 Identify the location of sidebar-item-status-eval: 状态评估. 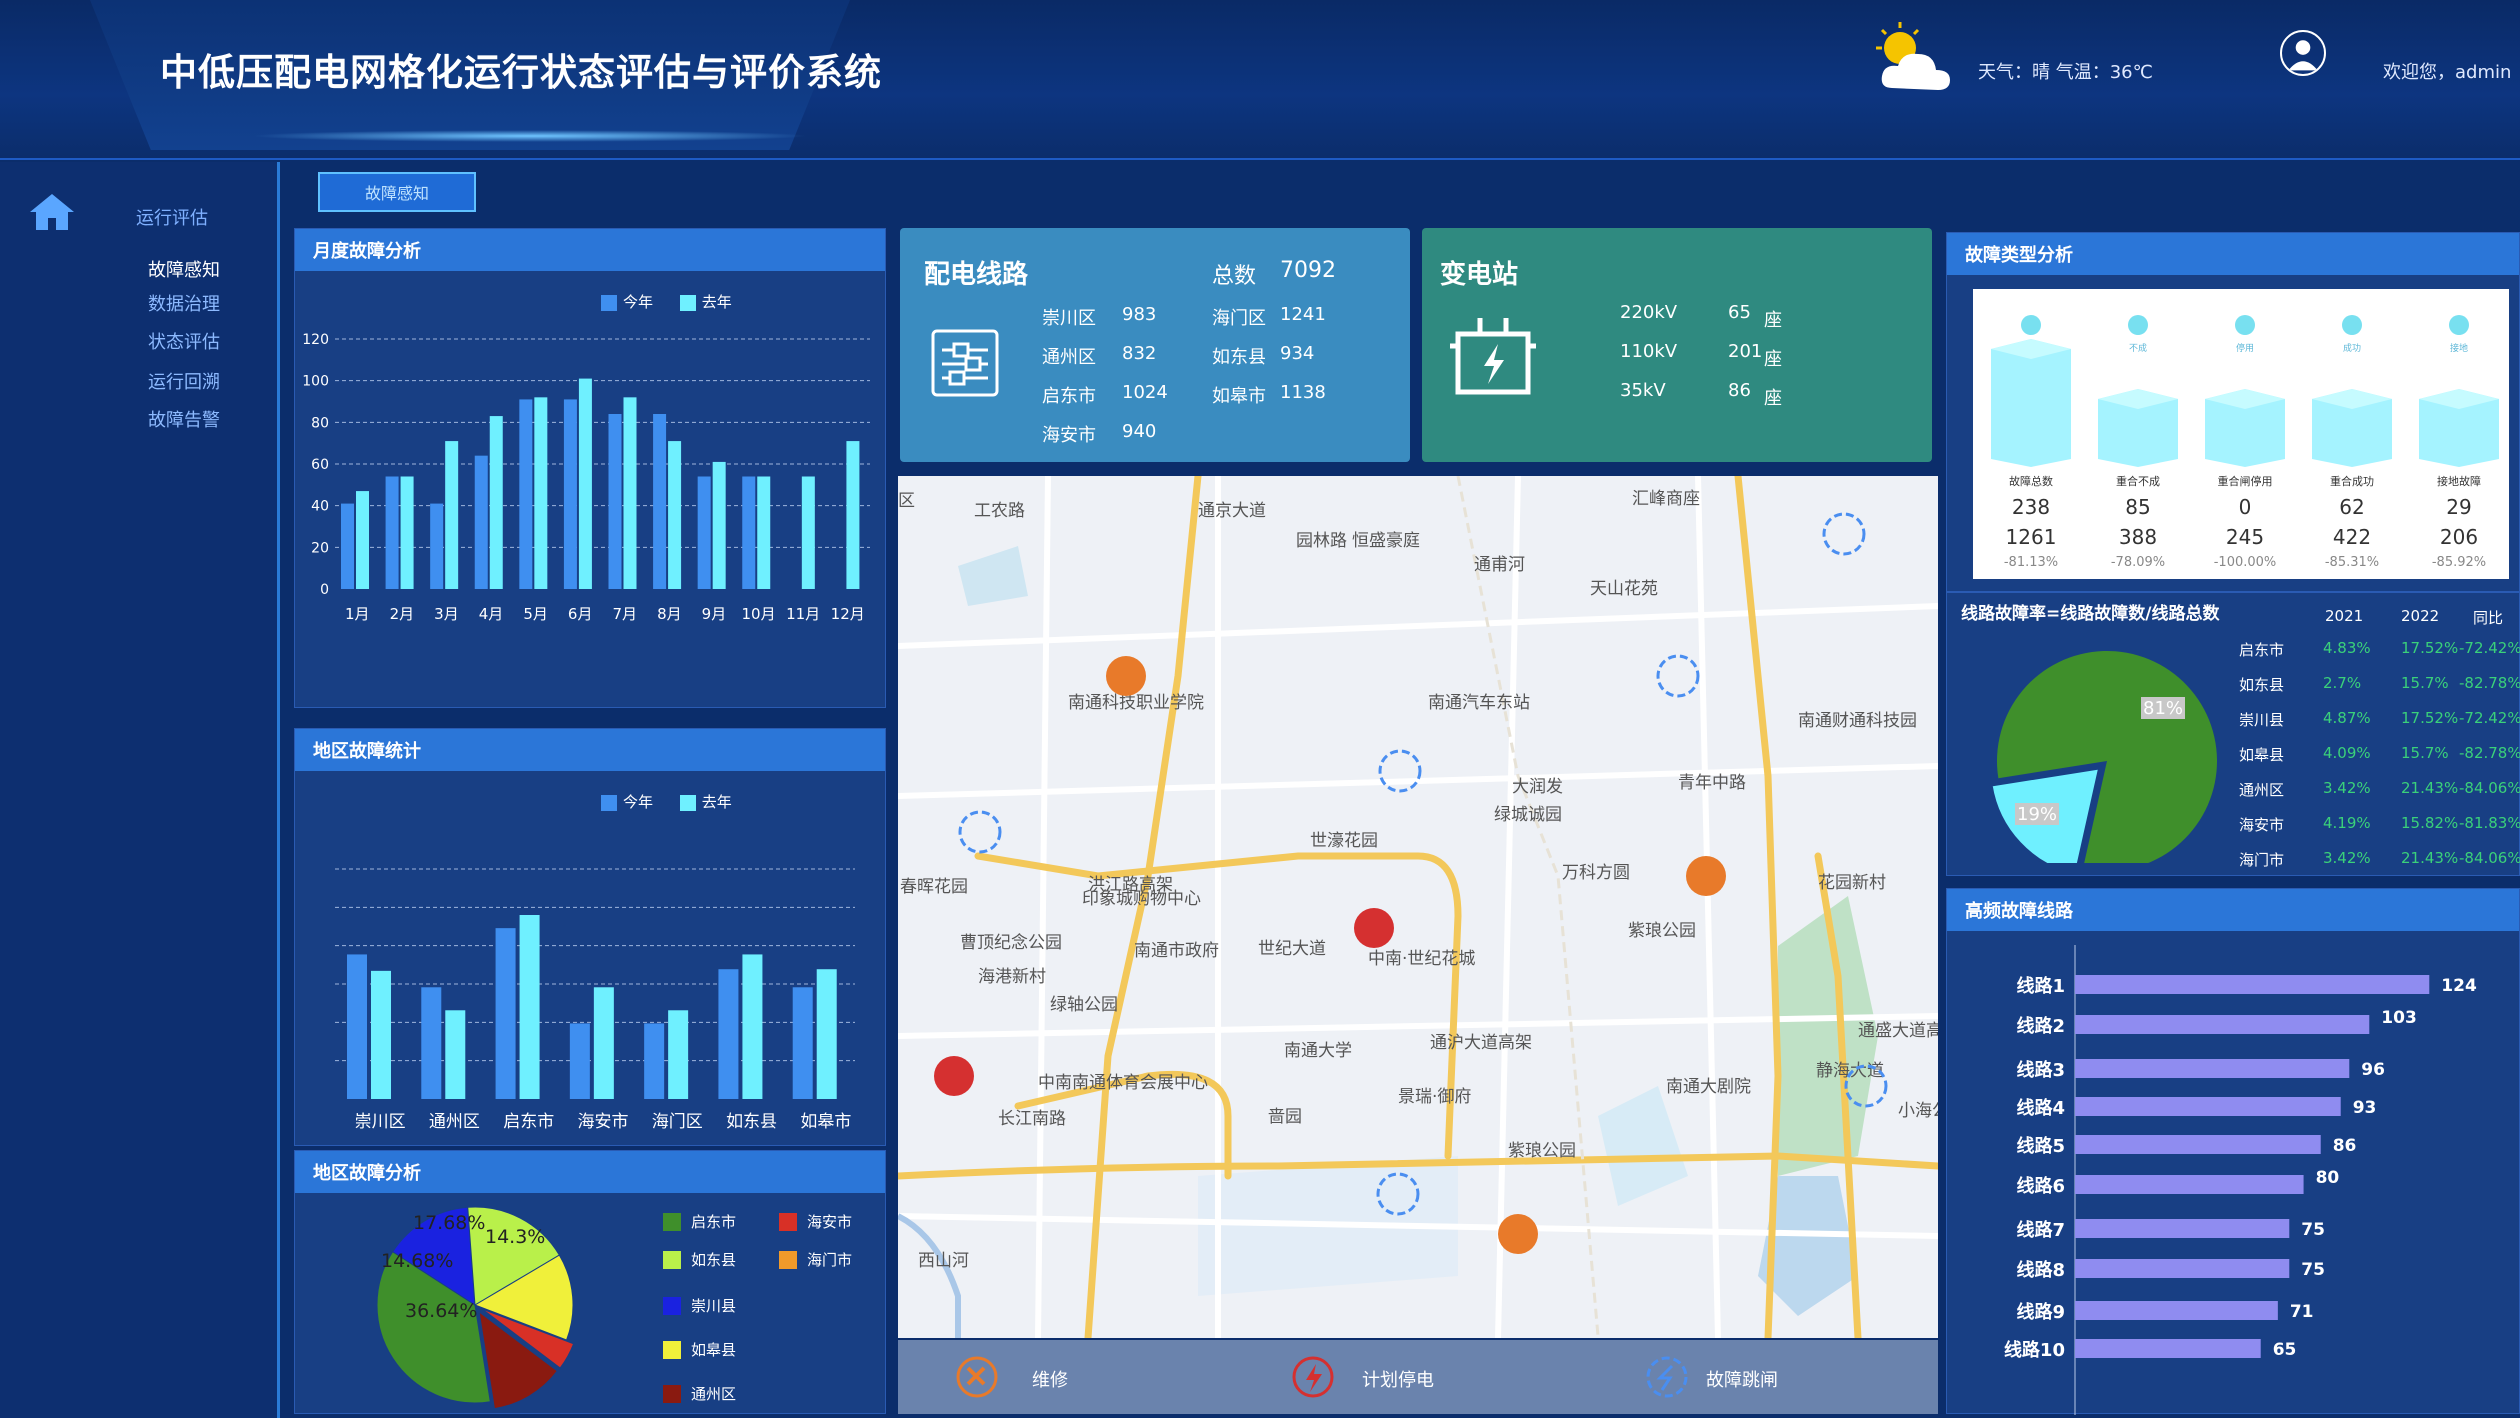
(184, 341).